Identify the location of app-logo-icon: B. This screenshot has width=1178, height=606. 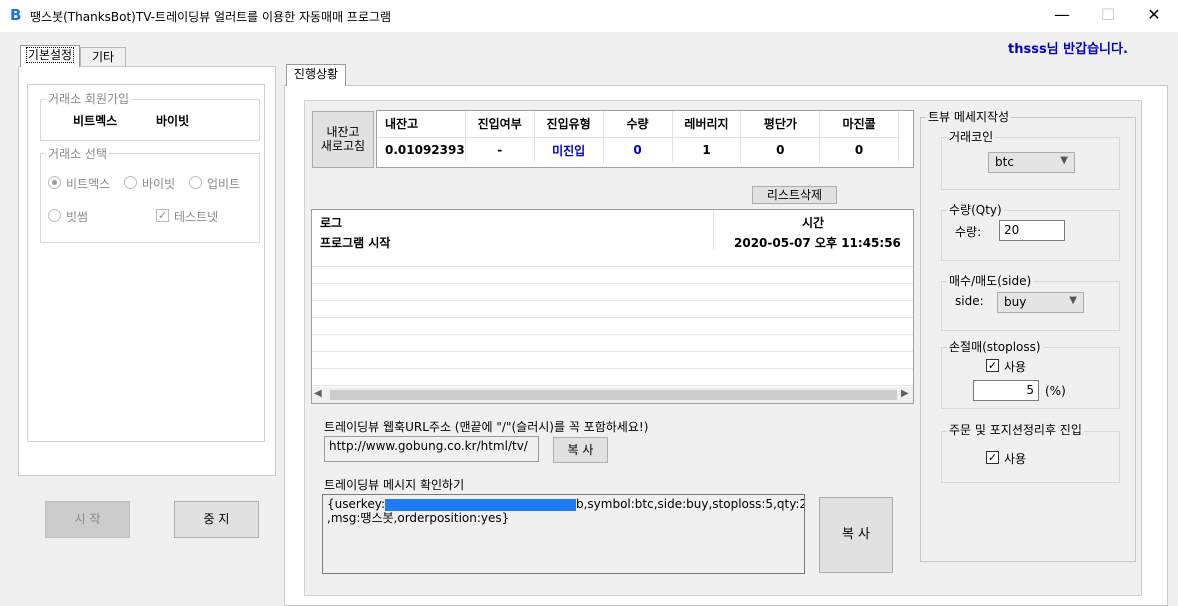
(16, 15).